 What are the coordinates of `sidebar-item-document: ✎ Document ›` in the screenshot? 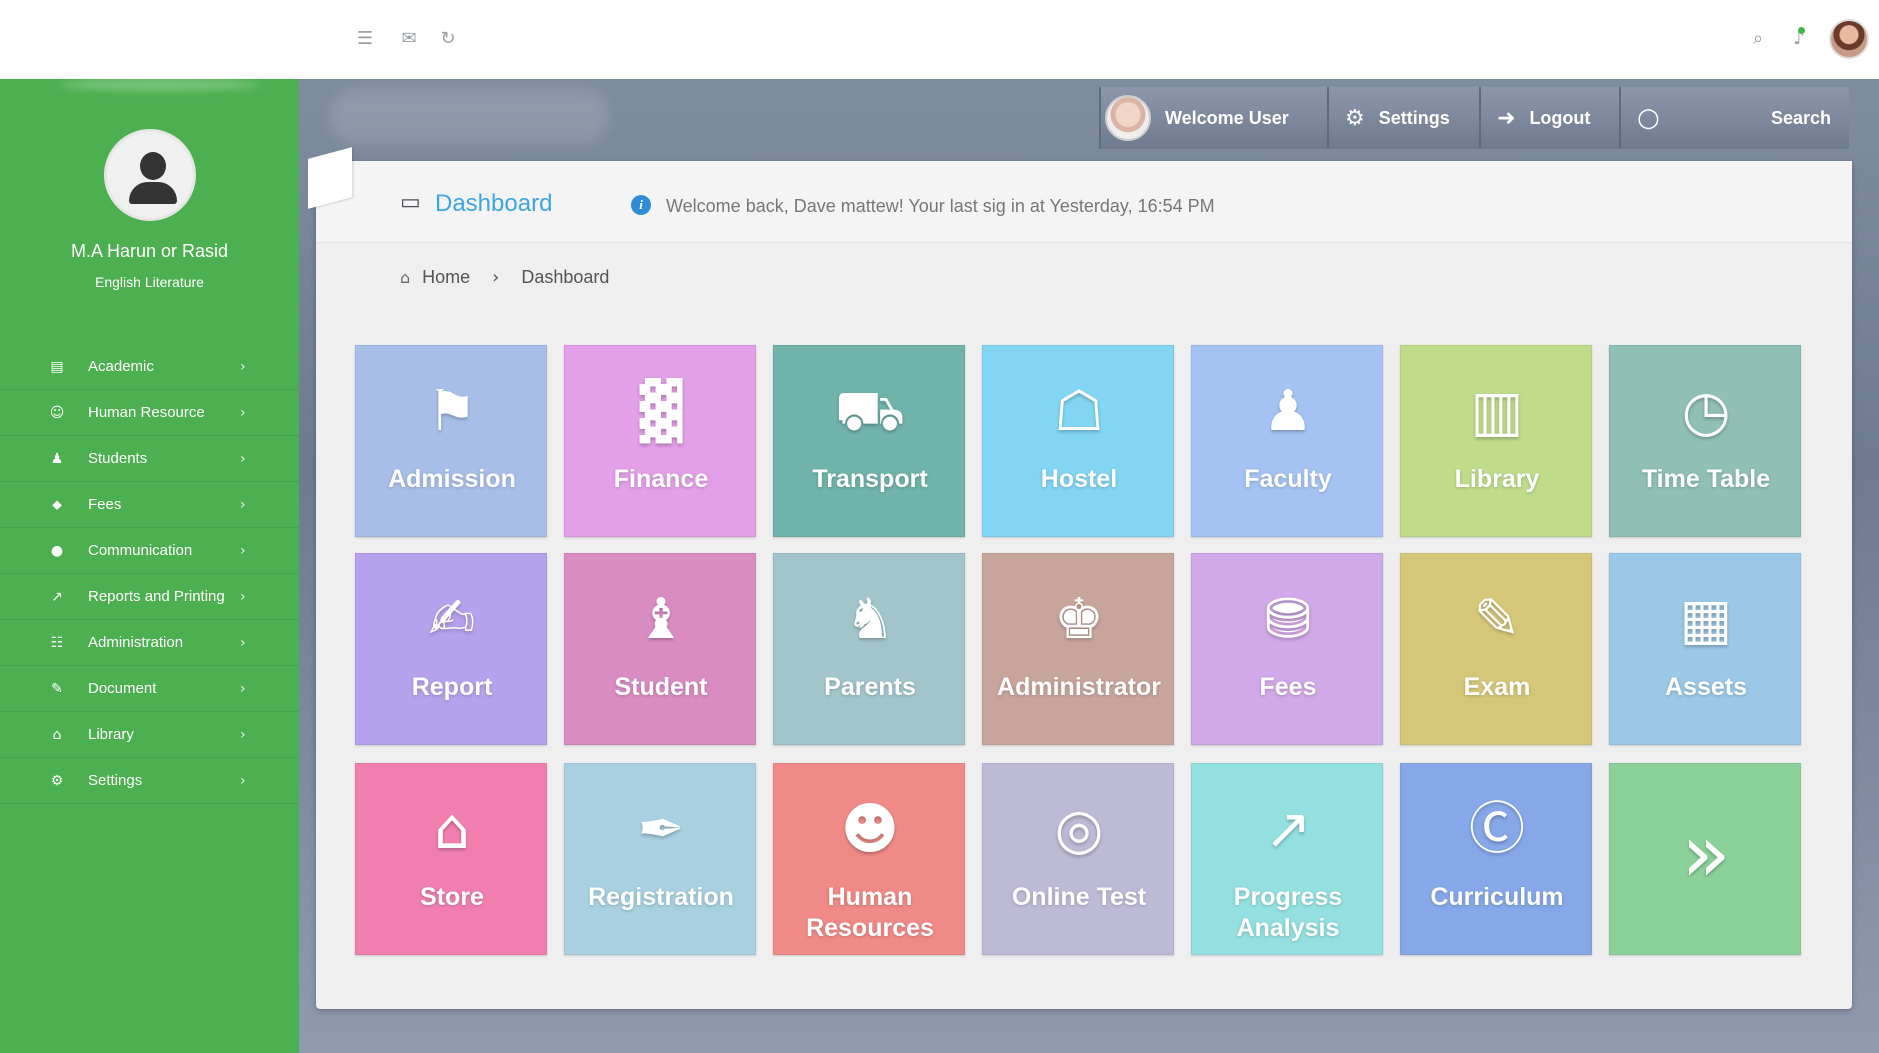 It's located at (149, 689).